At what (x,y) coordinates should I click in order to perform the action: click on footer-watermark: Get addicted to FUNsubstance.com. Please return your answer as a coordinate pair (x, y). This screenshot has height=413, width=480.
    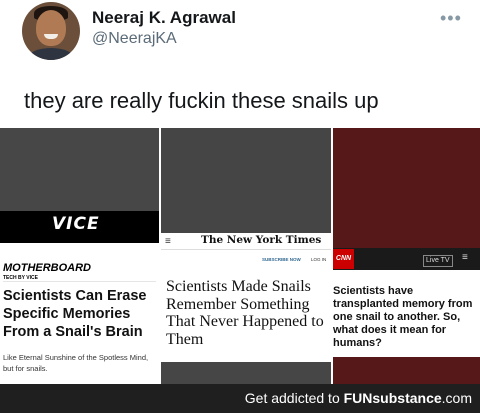
    Looking at the image, I should click on (358, 398).